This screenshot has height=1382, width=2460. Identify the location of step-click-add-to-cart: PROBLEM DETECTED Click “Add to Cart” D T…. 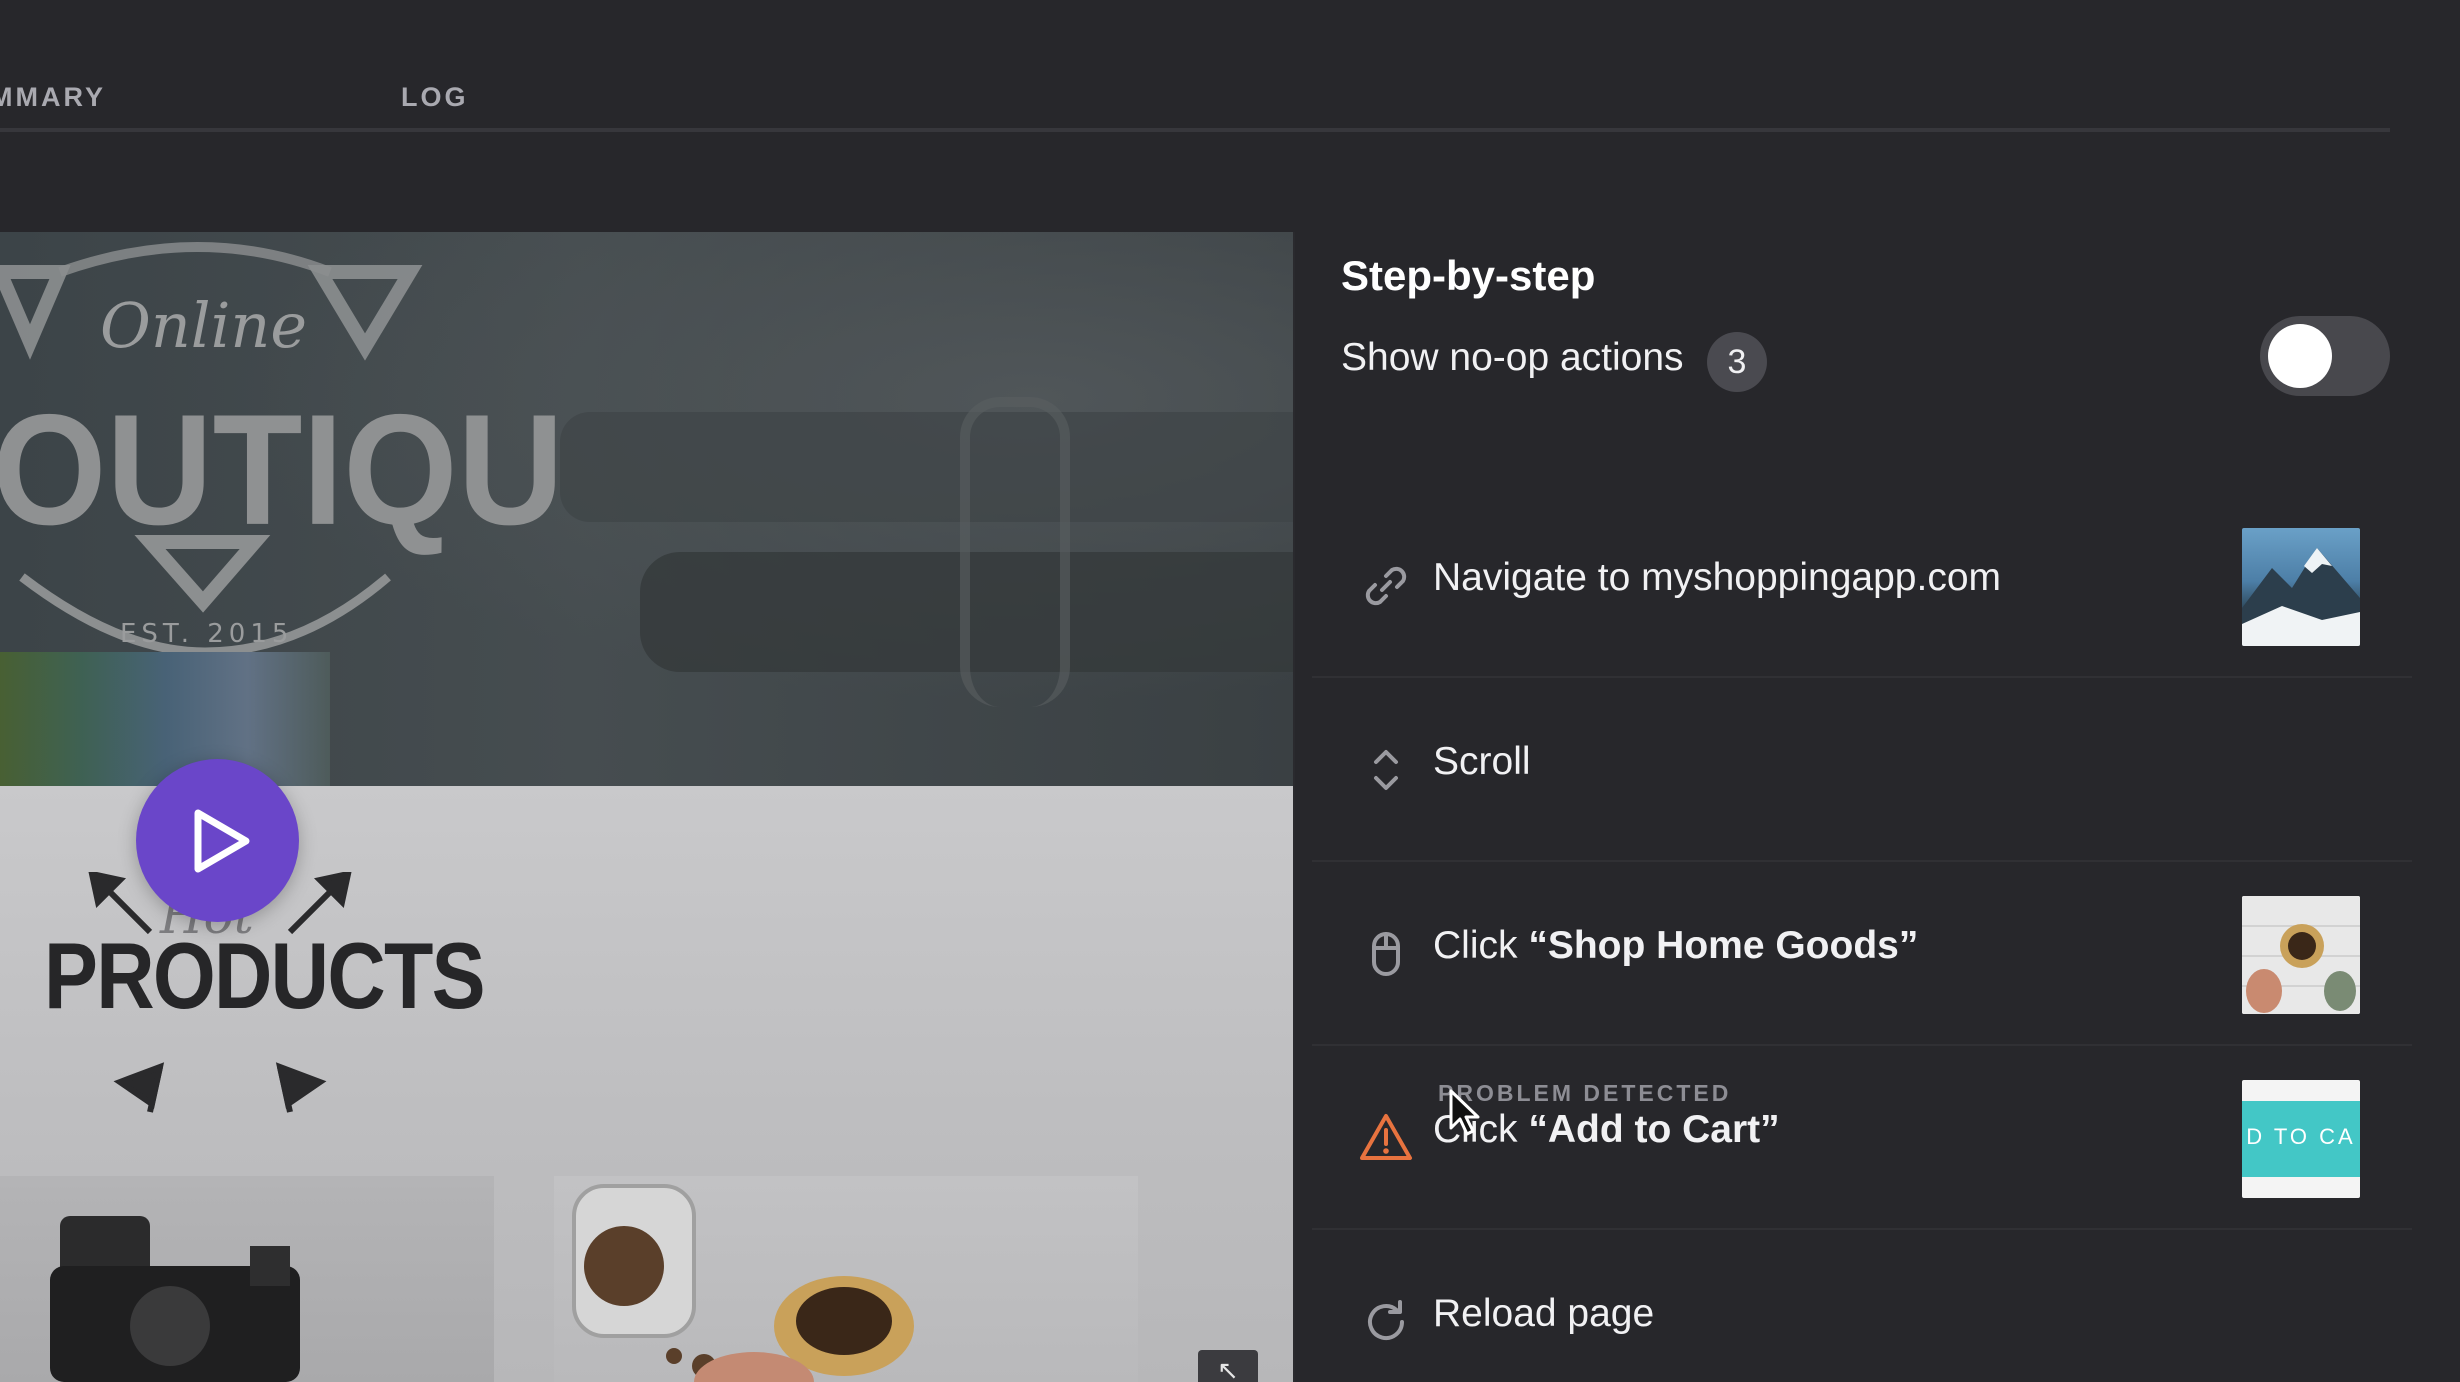
(1862, 1138).